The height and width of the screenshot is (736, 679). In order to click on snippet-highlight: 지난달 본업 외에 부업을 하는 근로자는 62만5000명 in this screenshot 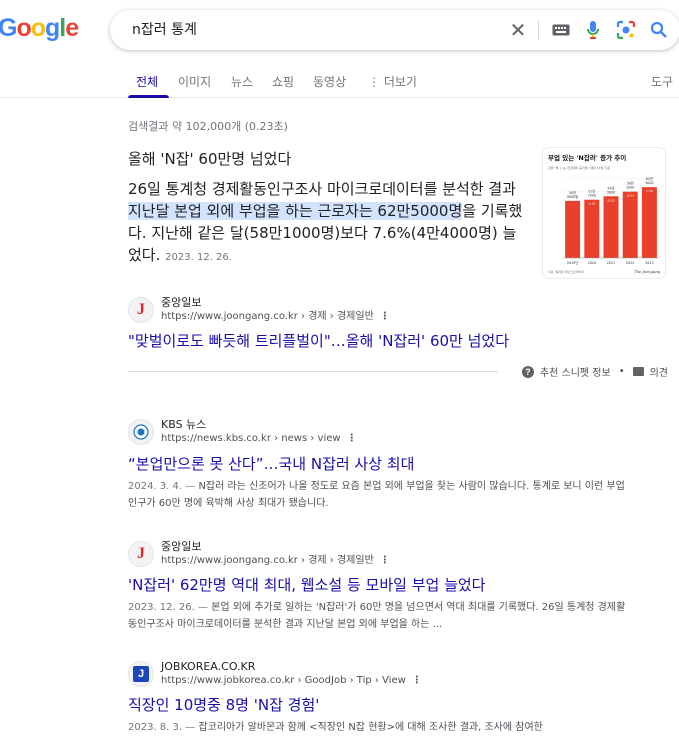, I will do `click(295, 211)`.